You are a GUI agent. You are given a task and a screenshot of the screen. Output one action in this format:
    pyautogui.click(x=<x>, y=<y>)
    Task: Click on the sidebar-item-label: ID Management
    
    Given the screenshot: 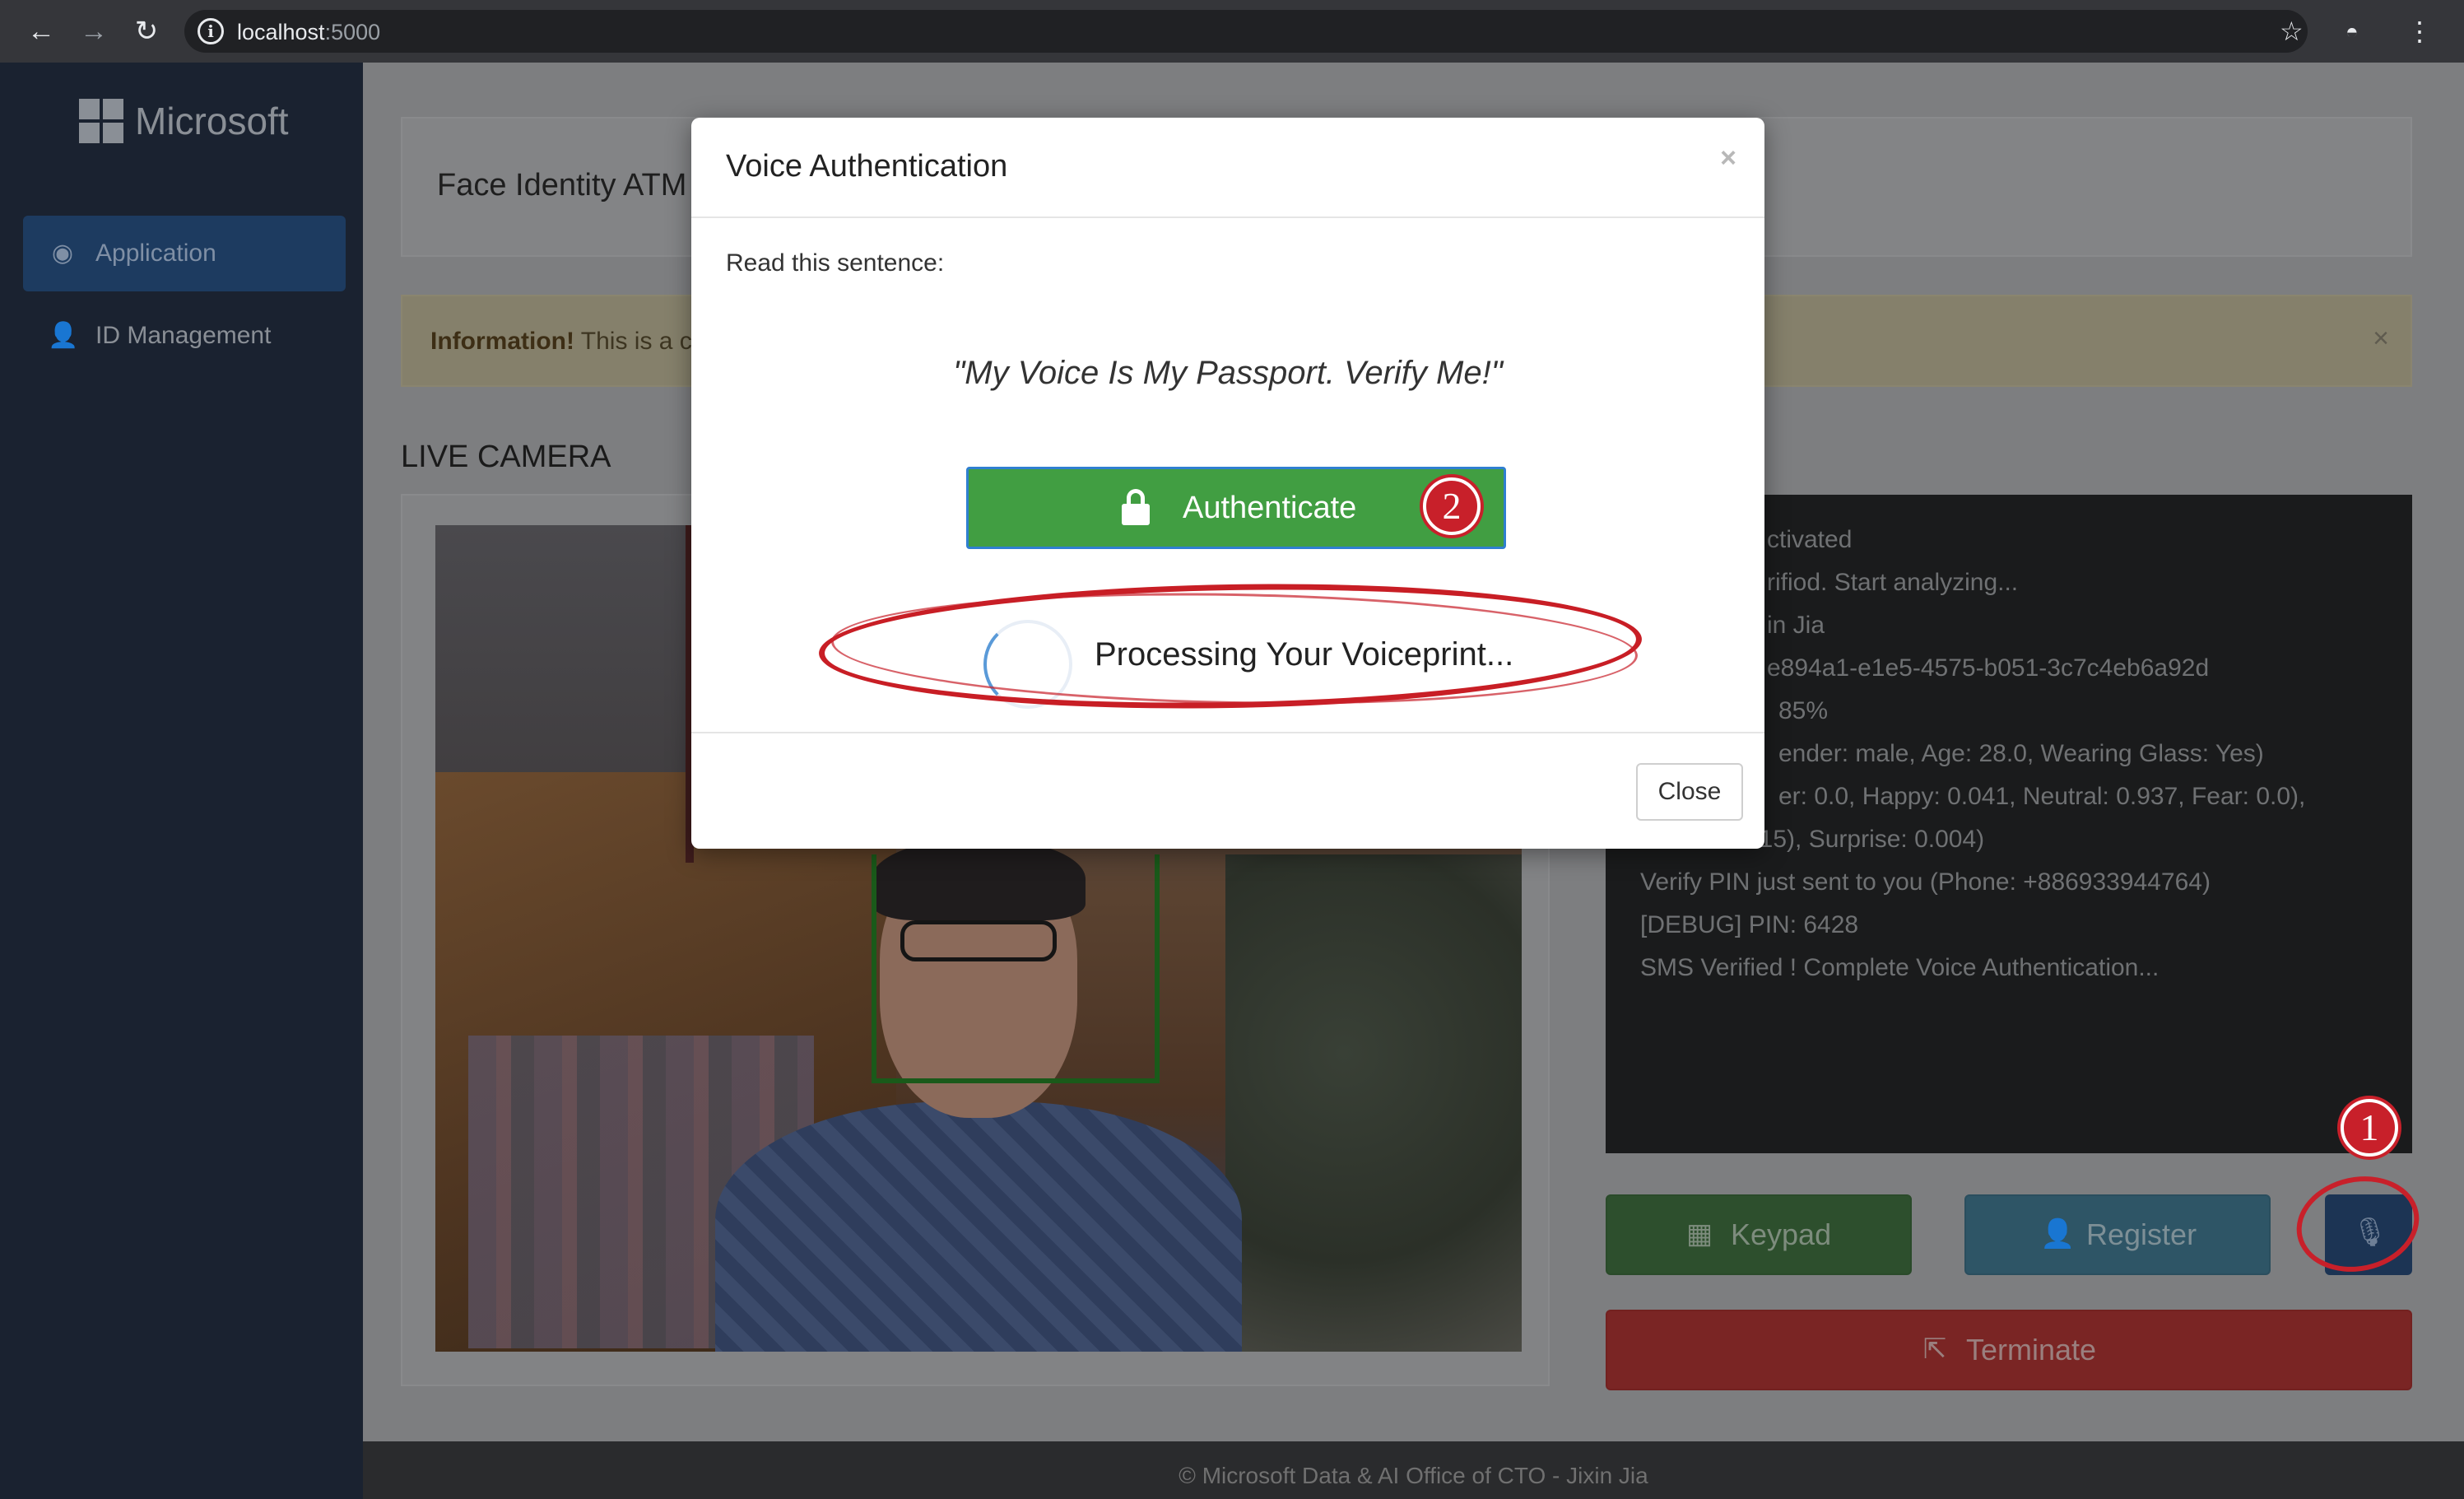 What is the action you would take?
    pyautogui.click(x=183, y=335)
    